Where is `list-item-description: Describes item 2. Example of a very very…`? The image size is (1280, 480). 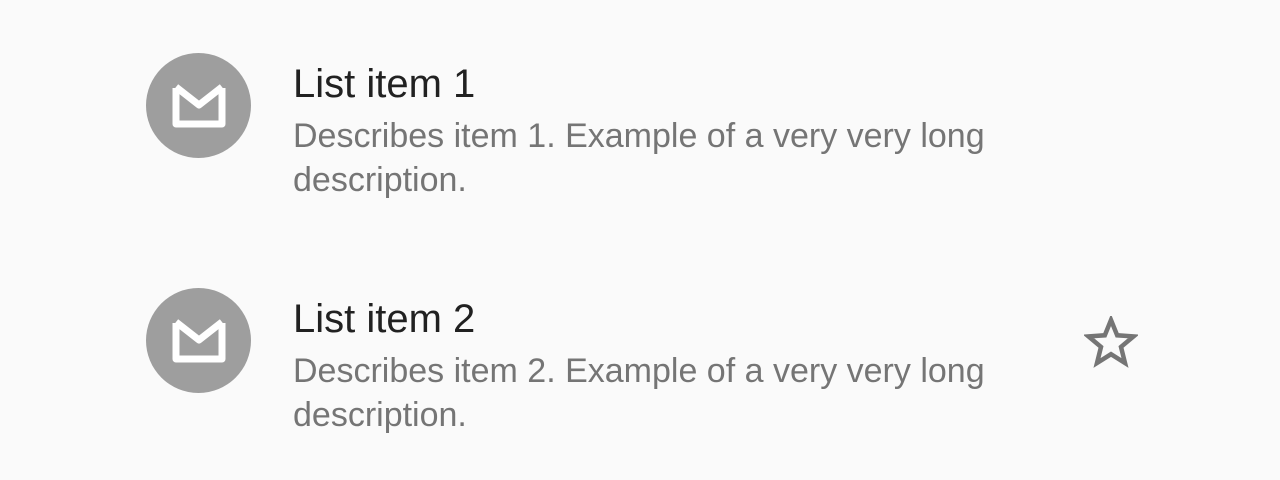
list-item-description: Describes item 2. Example of a very very… is located at coordinates (639, 393).